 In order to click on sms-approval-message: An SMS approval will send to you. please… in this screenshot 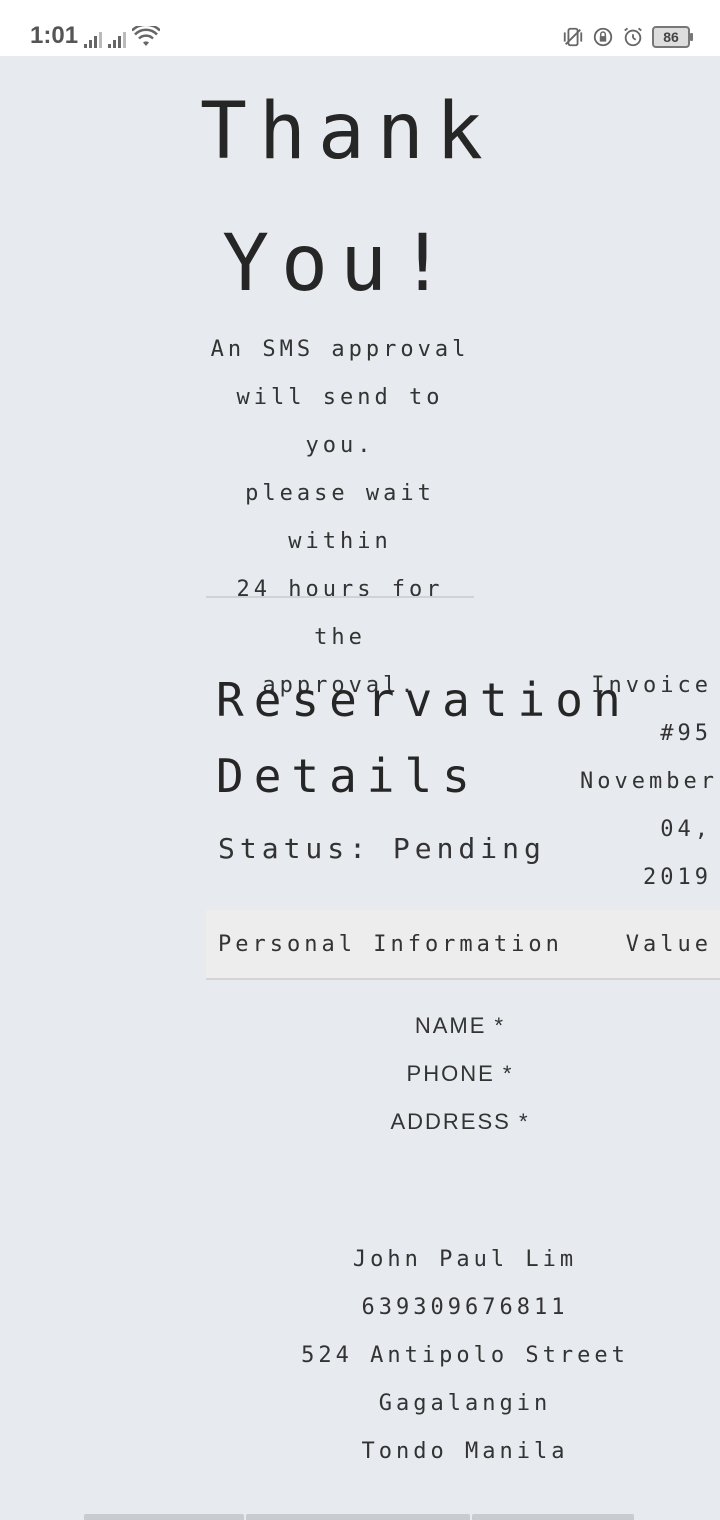, I will do `click(340, 518)`.